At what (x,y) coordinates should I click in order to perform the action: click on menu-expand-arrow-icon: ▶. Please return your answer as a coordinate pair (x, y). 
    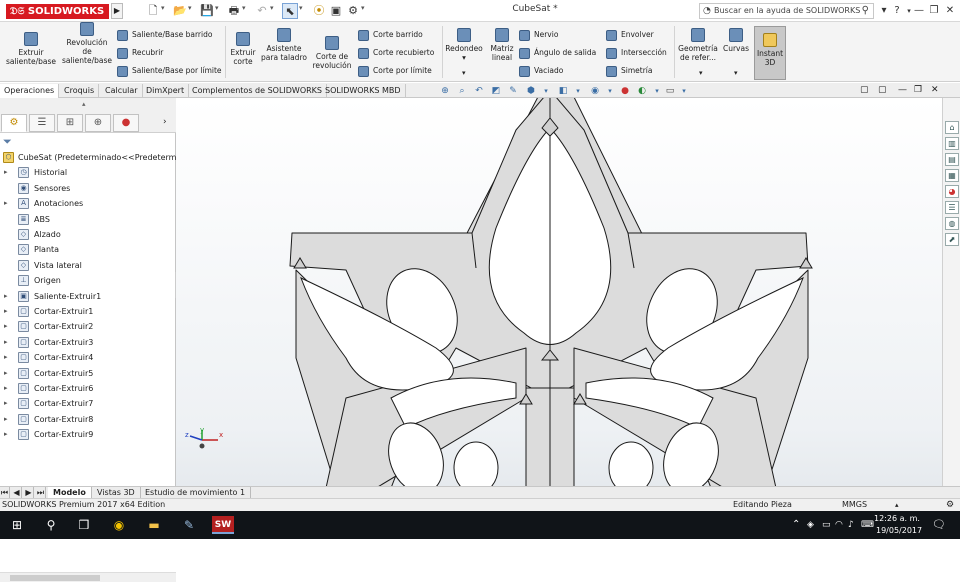
    Looking at the image, I should click on (117, 11).